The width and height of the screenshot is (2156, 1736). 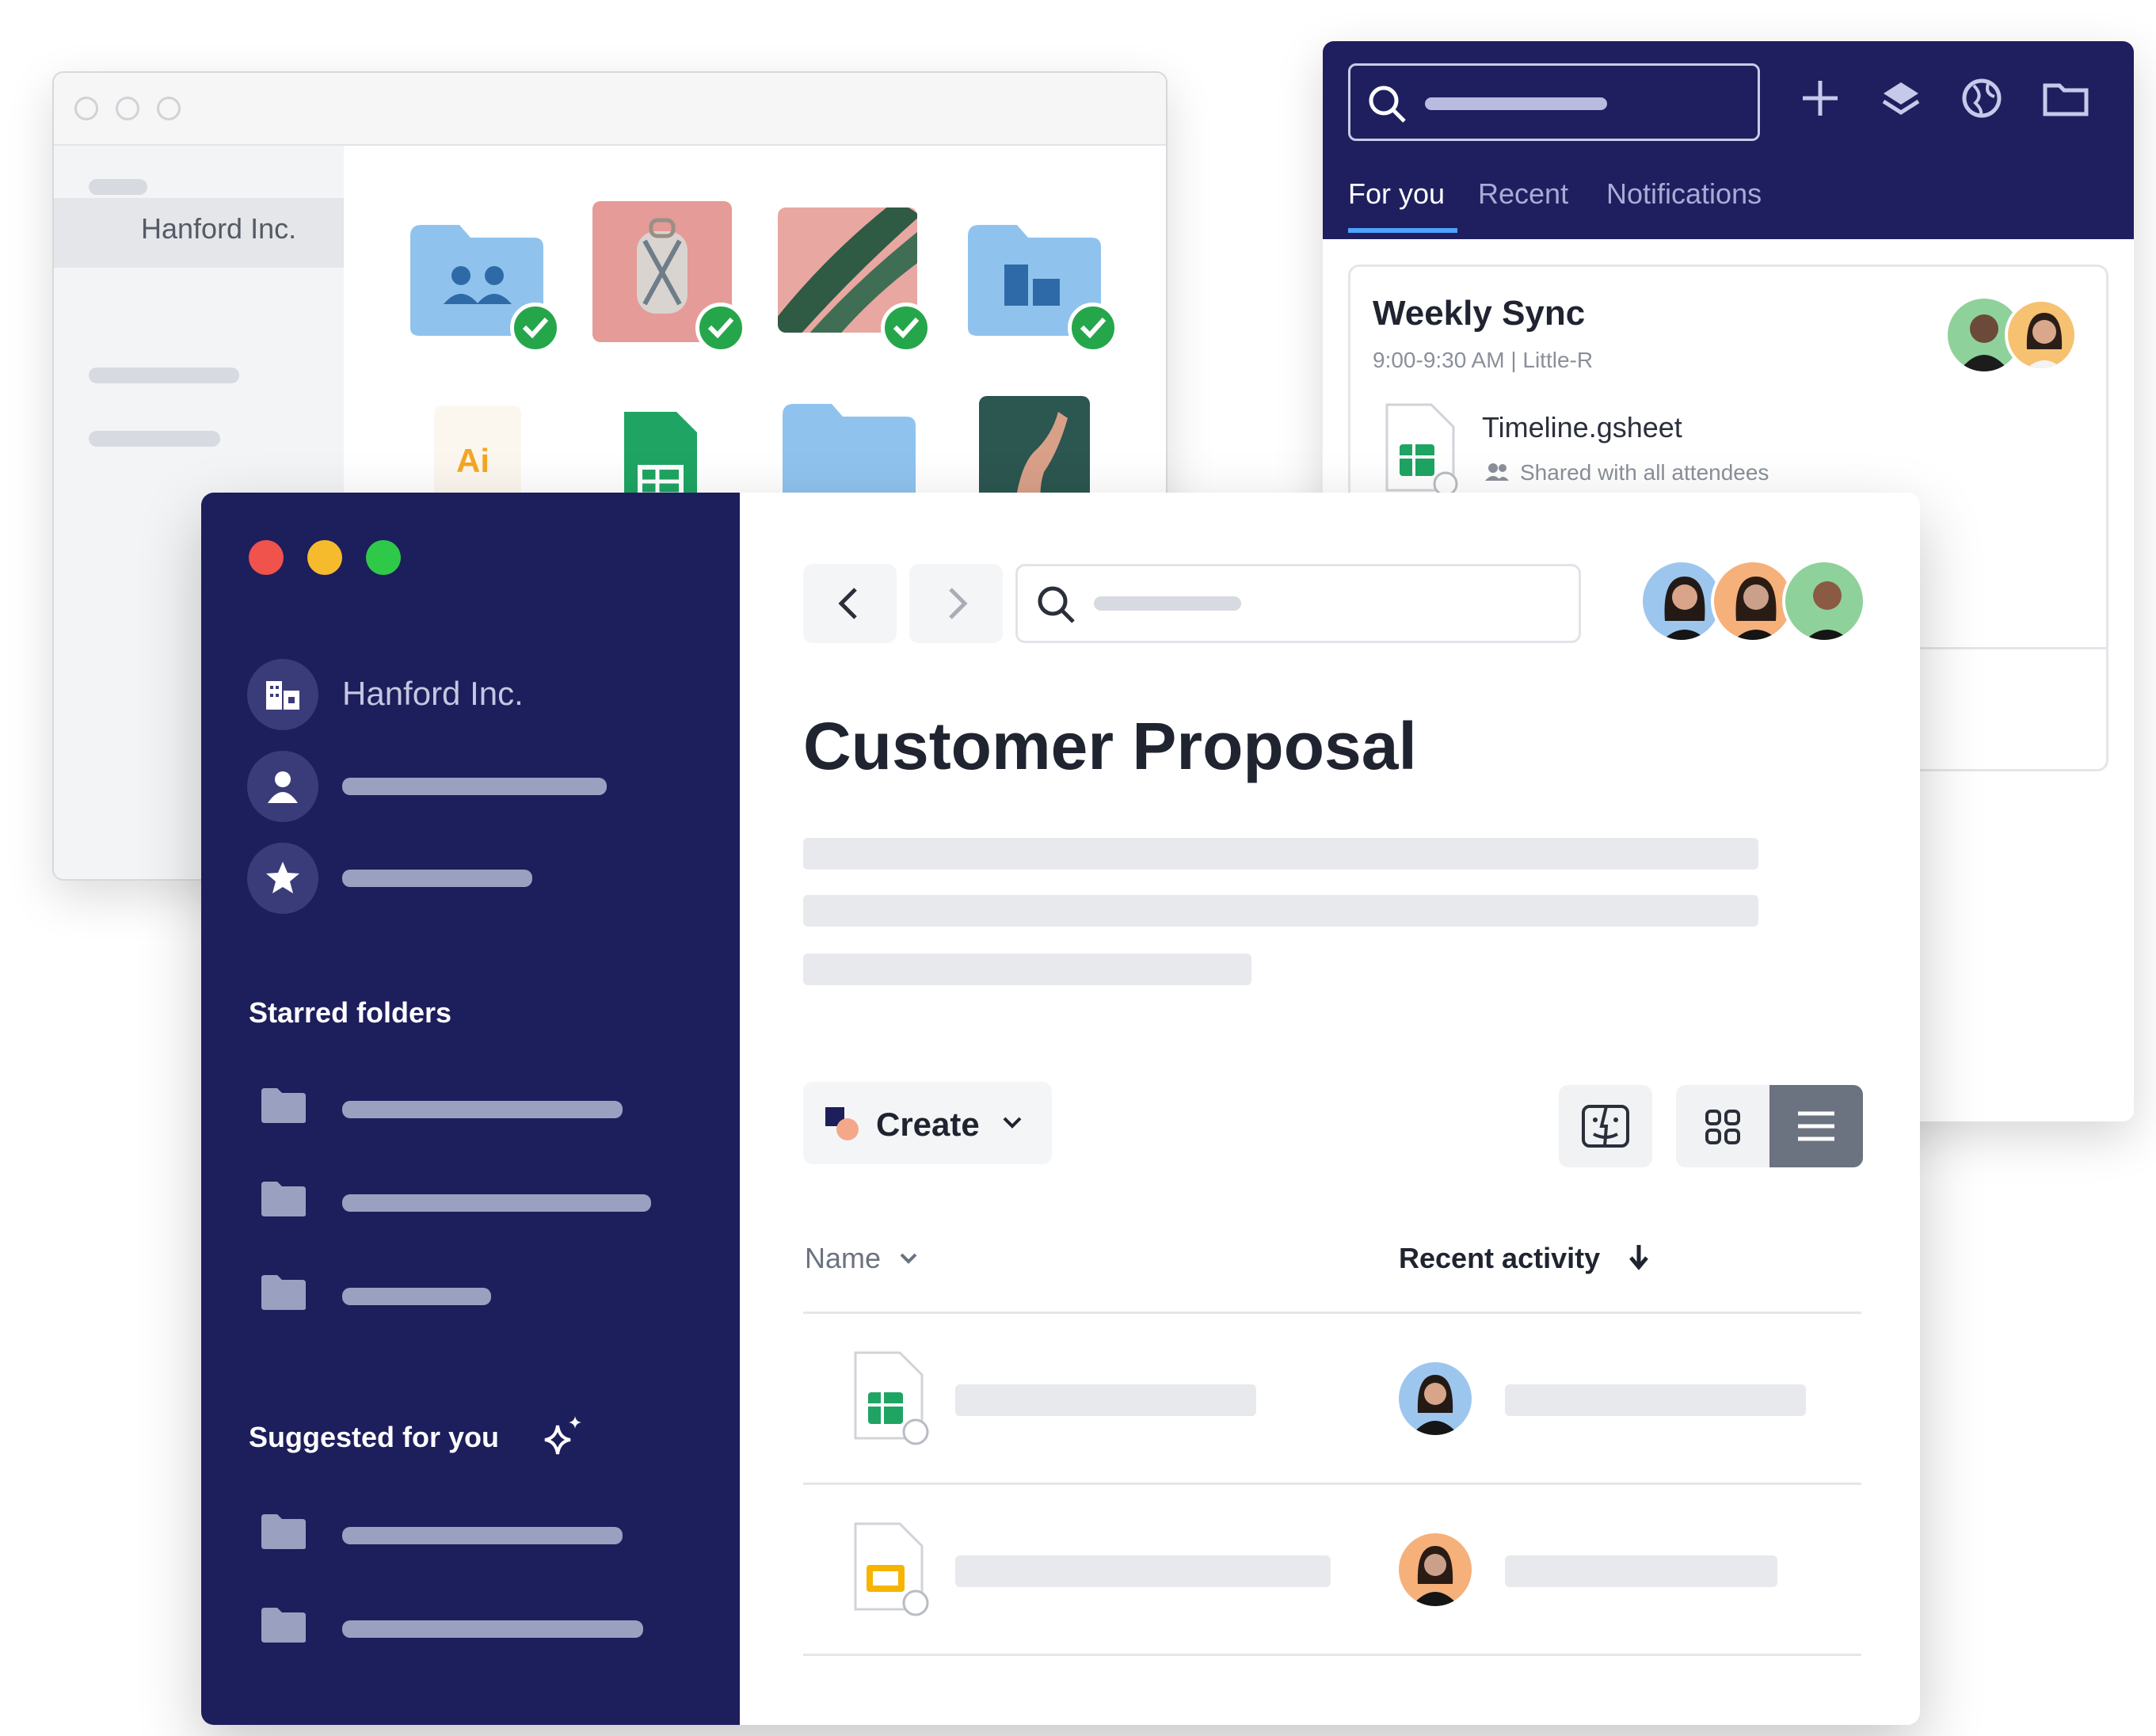 I want to click on illustrator-file-label: Ai, so click(x=472, y=460).